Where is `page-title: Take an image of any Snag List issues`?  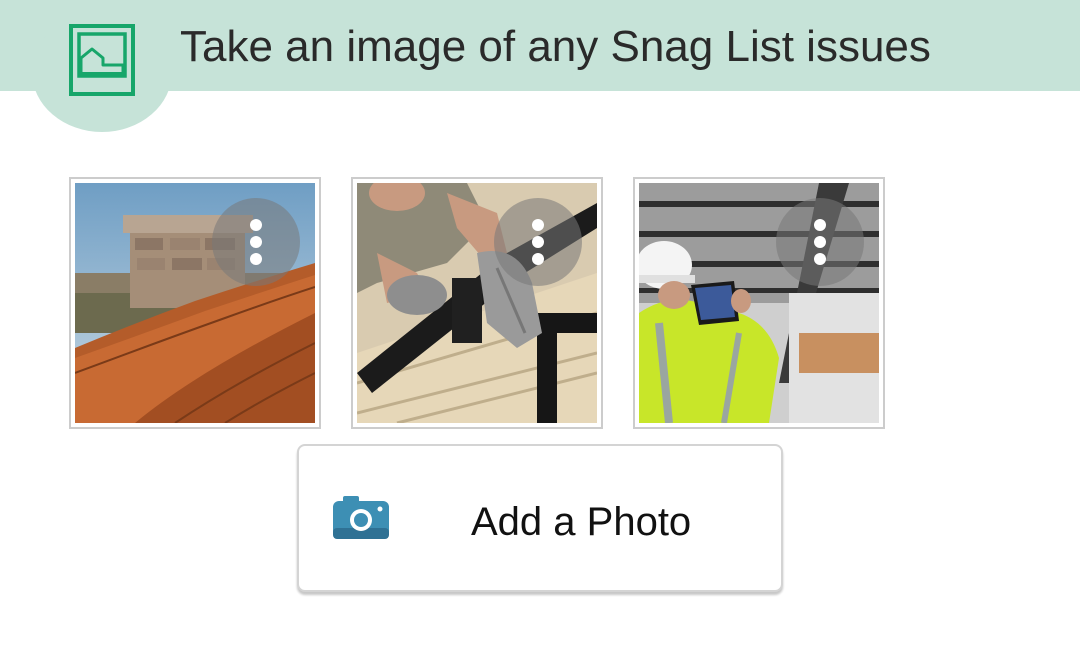
page-title: Take an image of any Snag List issues is located at coordinates (555, 46).